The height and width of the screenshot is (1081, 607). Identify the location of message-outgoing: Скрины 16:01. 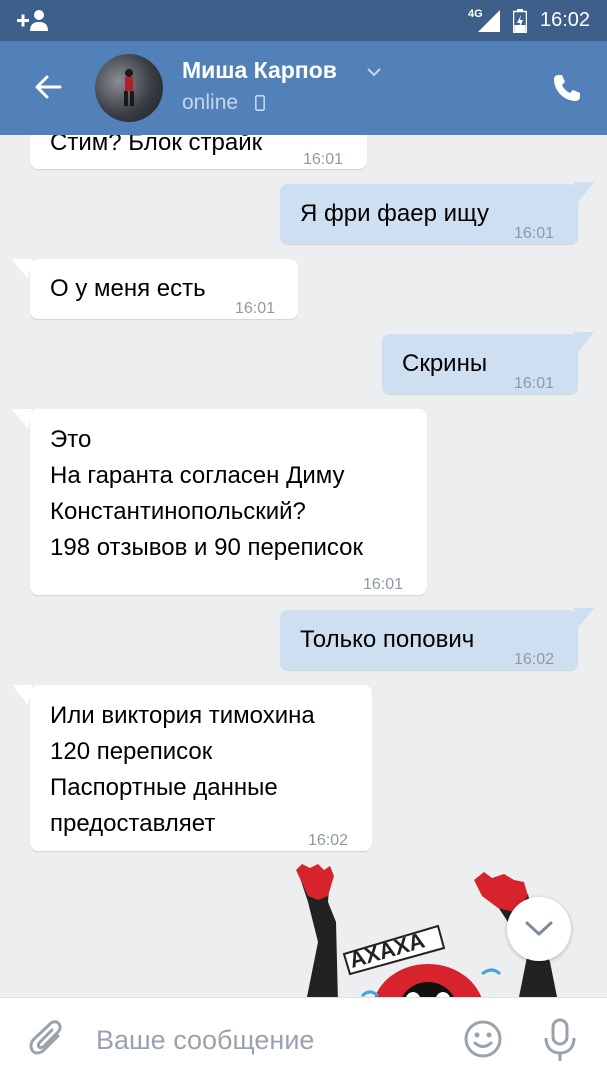
(480, 364).